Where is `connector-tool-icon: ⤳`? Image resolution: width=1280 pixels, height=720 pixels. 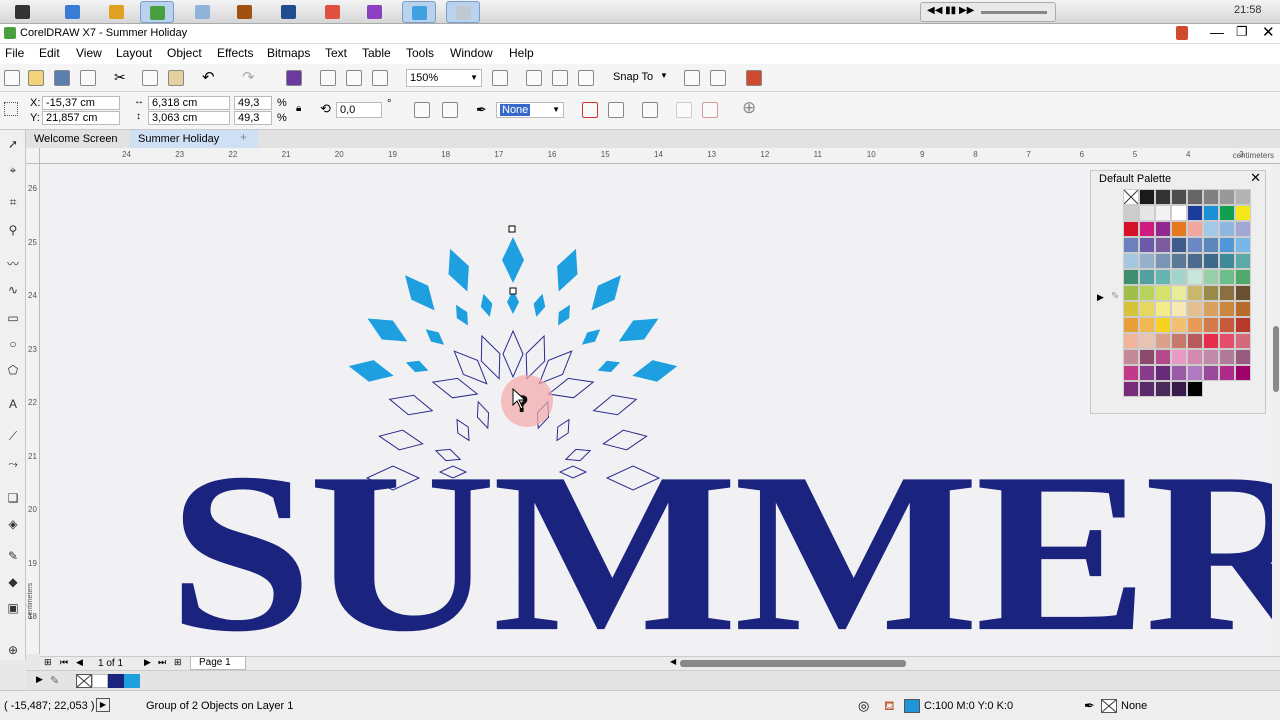 connector-tool-icon: ⤳ is located at coordinates (13, 464).